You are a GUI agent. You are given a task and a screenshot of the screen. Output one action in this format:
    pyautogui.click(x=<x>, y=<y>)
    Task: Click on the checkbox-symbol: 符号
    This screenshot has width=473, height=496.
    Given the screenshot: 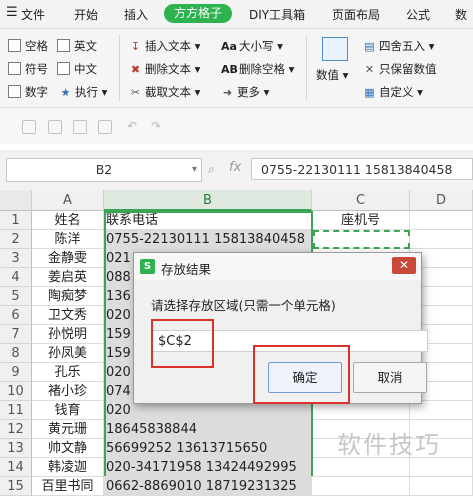 What is the action you would take?
    pyautogui.click(x=28, y=69)
    